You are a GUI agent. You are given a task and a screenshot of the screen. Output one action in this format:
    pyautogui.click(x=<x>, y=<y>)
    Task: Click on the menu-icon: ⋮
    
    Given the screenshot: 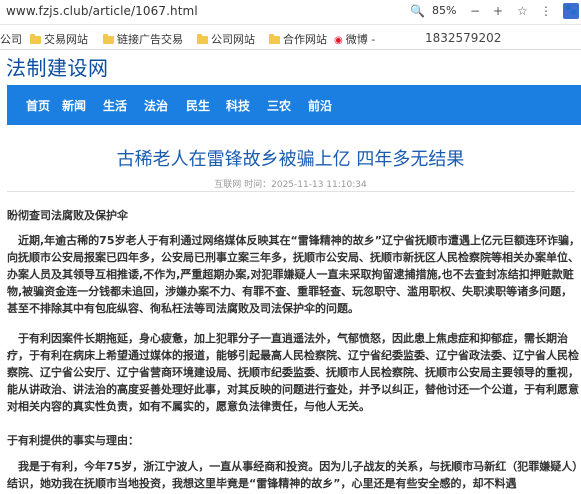 What is the action you would take?
    pyautogui.click(x=546, y=11)
    